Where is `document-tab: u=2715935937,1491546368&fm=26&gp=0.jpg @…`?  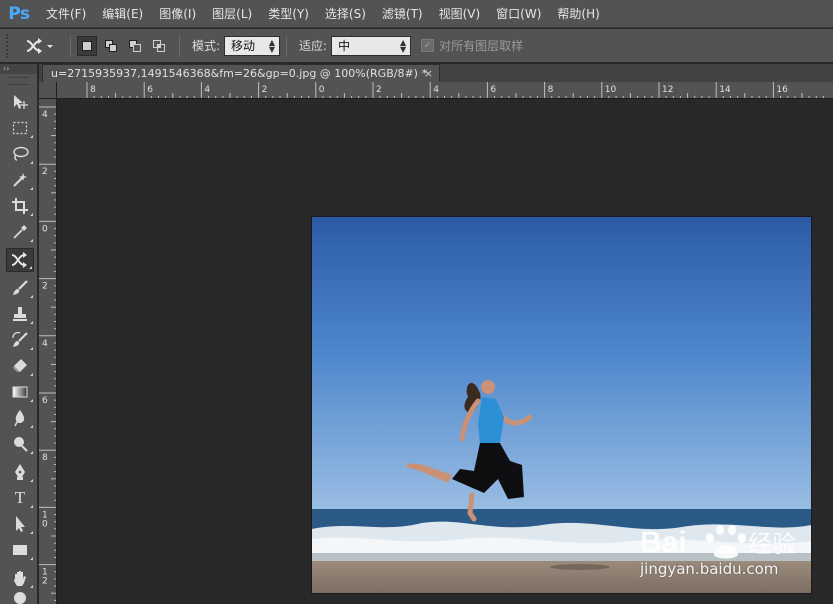 document-tab: u=2715935937,1491546368&fm=26&gp=0.jpg @… is located at coordinates (241, 73).